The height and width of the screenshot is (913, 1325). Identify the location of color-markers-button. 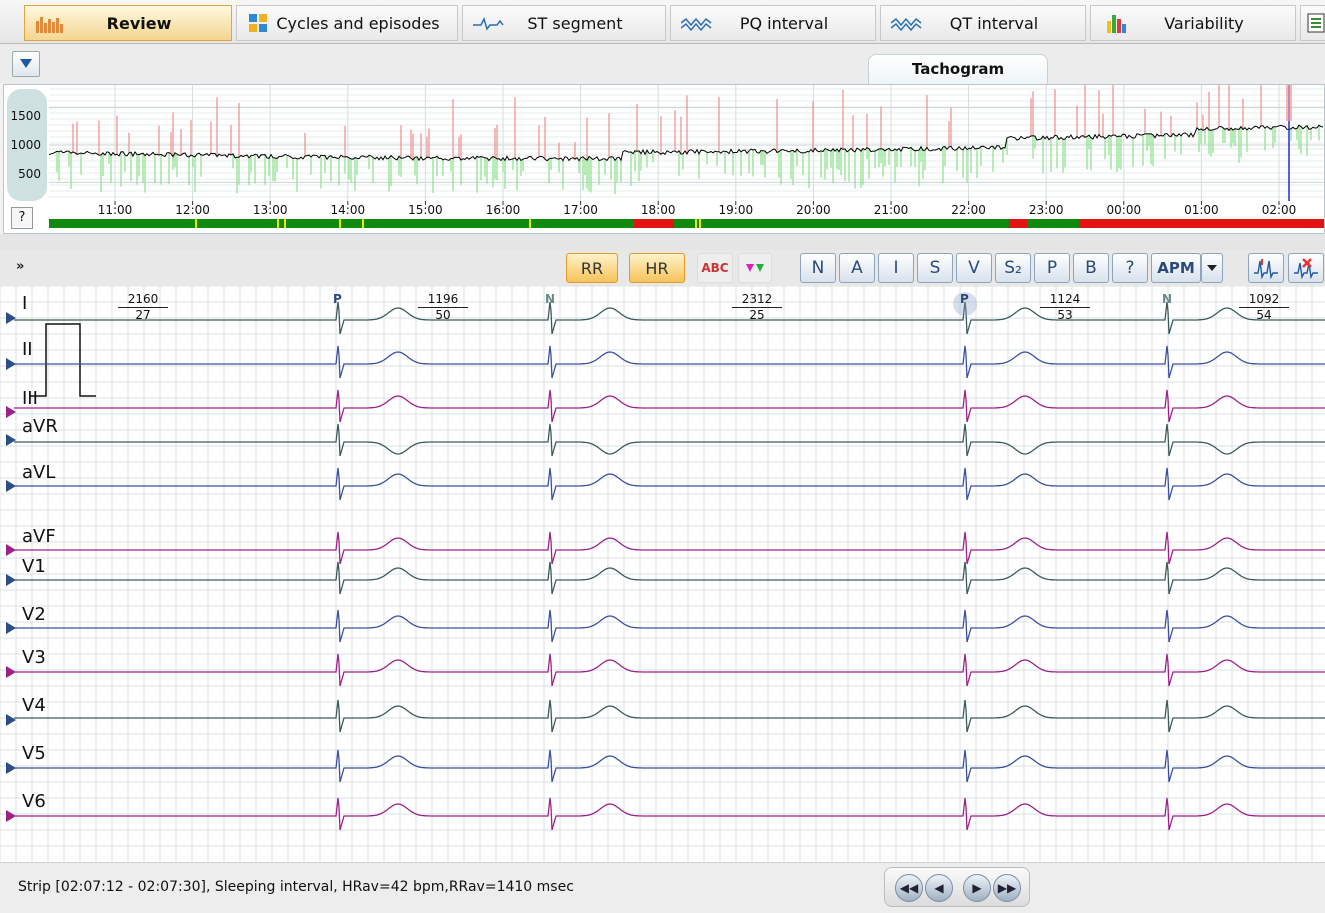
(755, 268).